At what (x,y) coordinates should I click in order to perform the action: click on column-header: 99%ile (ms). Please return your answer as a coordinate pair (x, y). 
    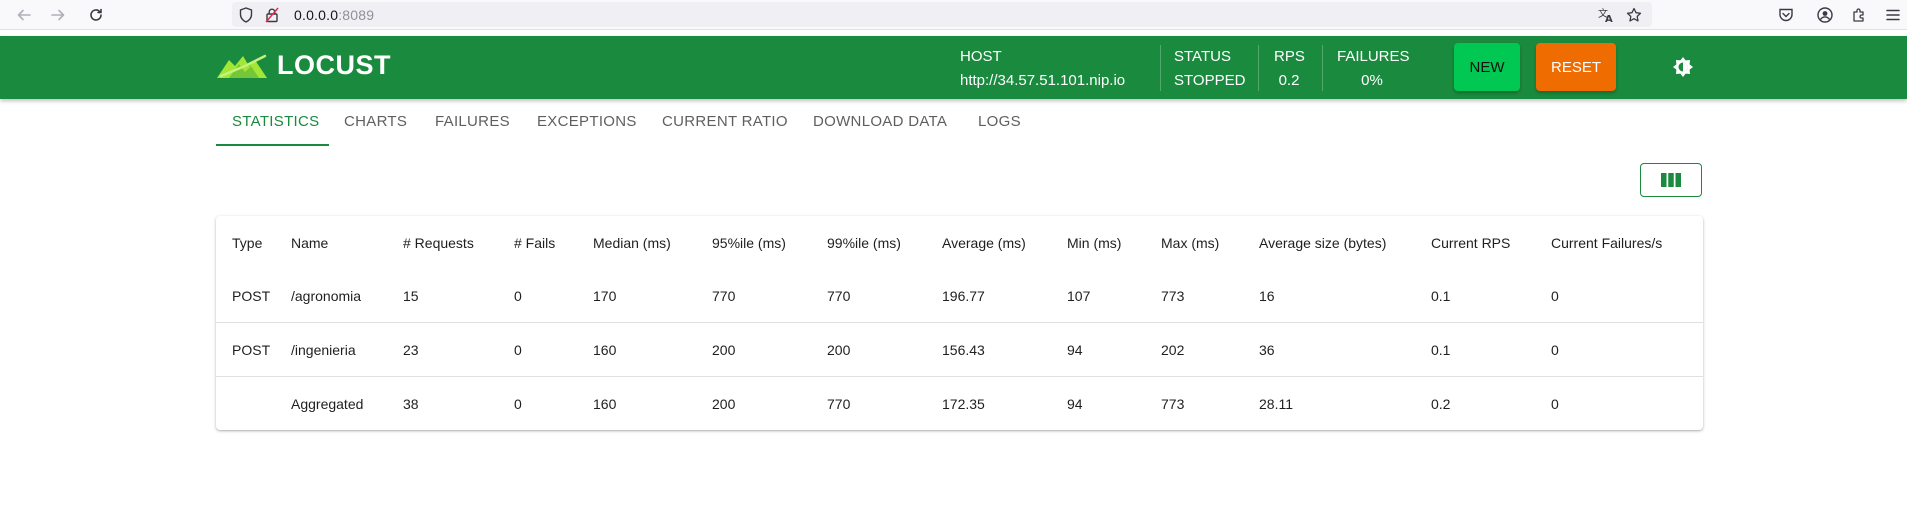
    Looking at the image, I should click on (884, 242).